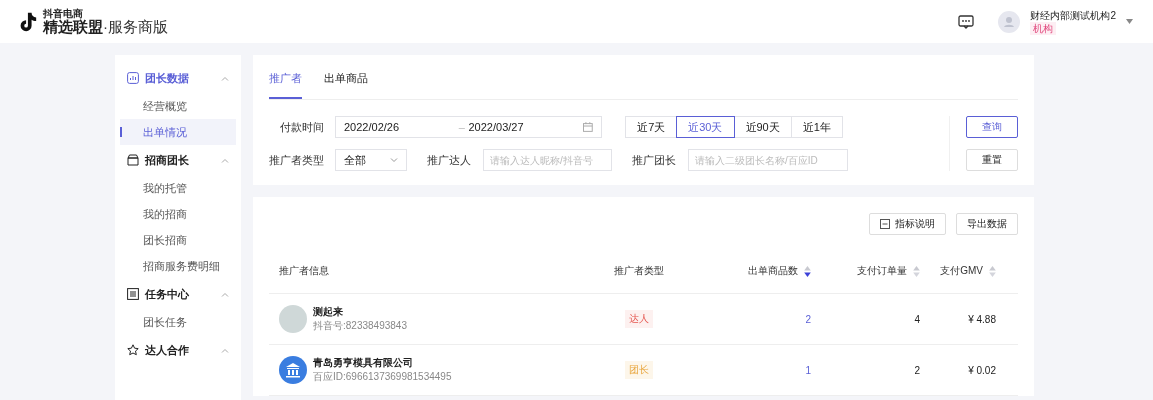 This screenshot has height=400, width=1153. What do you see at coordinates (178, 214) in the screenshot?
I see `sidebar-item: 我的招商` at bounding box center [178, 214].